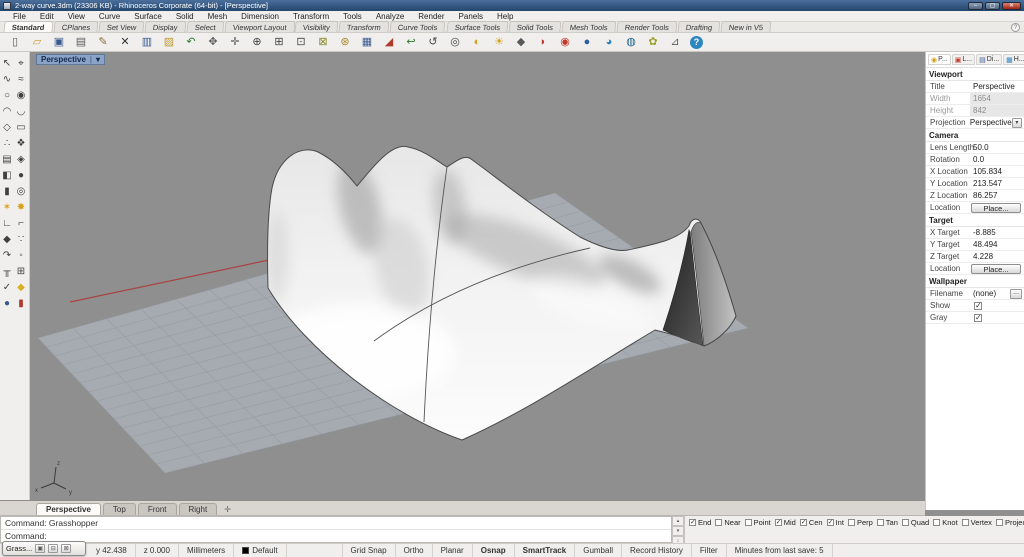 This screenshot has height=557, width=1024. What do you see at coordinates (631, 42) in the screenshot?
I see `globe-icon: ◍` at bounding box center [631, 42].